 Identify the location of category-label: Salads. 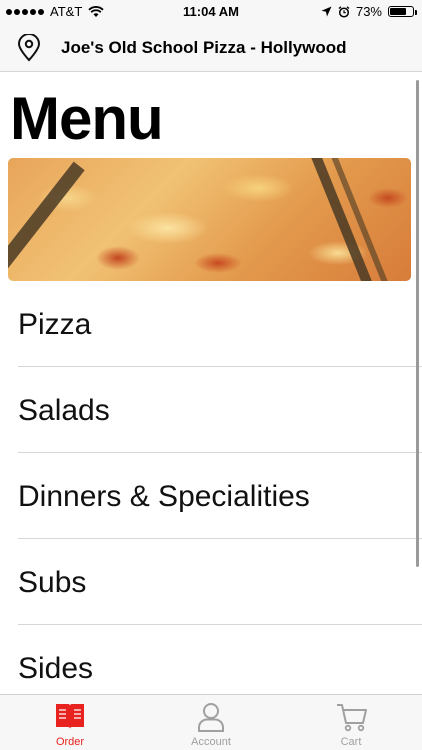
(64, 410).